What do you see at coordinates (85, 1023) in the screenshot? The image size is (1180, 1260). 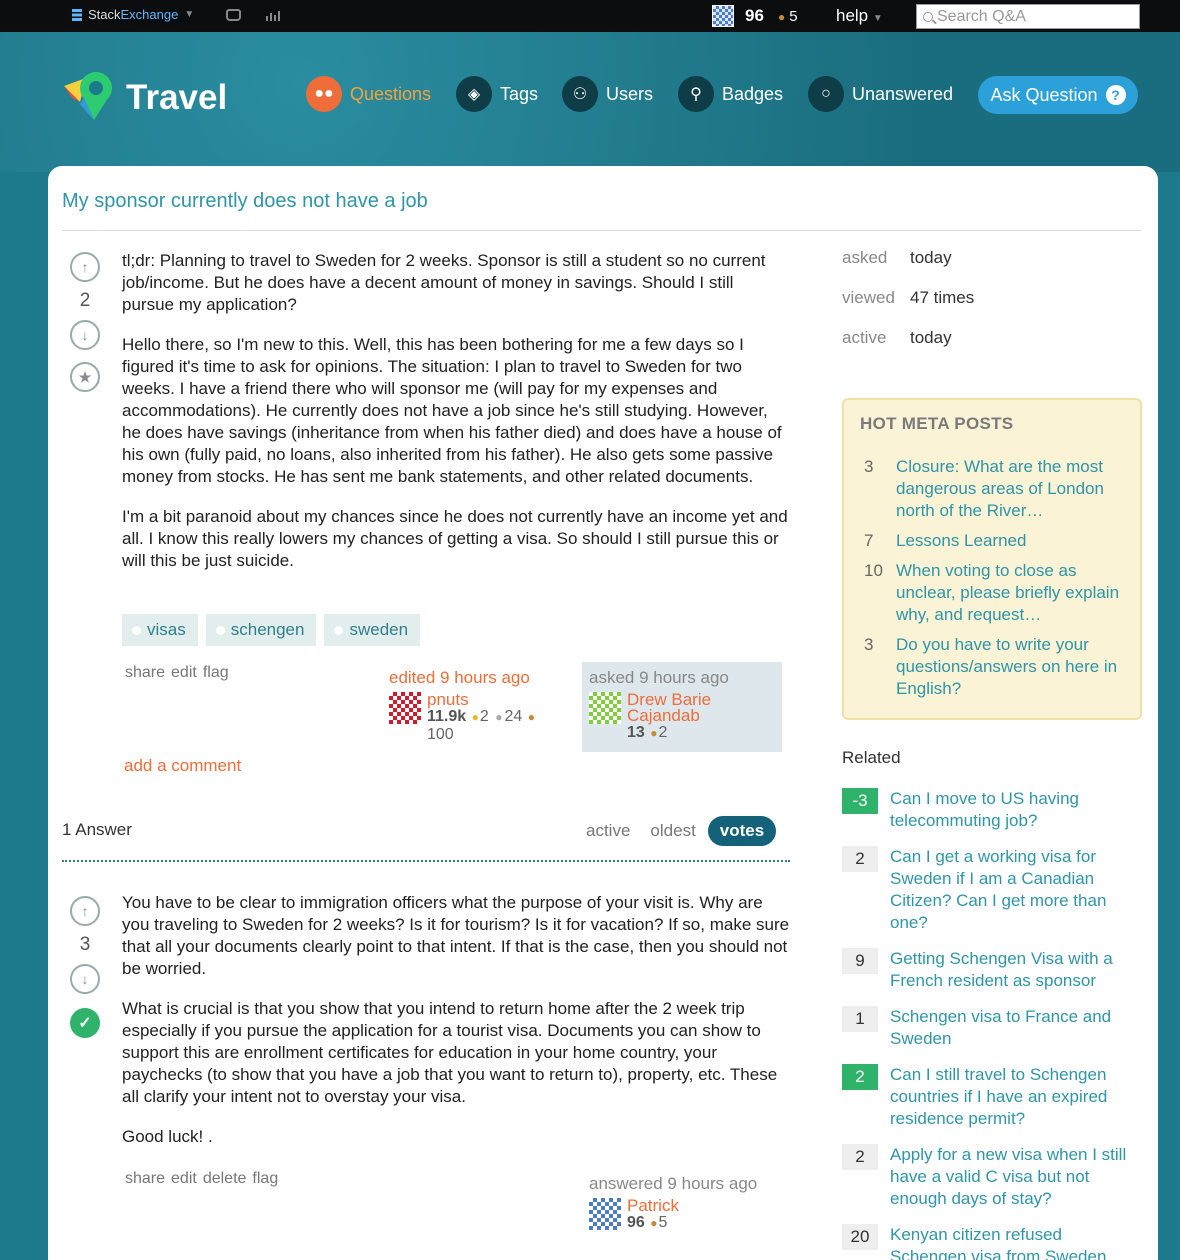 I see `accepted-check-icon: ✓` at bounding box center [85, 1023].